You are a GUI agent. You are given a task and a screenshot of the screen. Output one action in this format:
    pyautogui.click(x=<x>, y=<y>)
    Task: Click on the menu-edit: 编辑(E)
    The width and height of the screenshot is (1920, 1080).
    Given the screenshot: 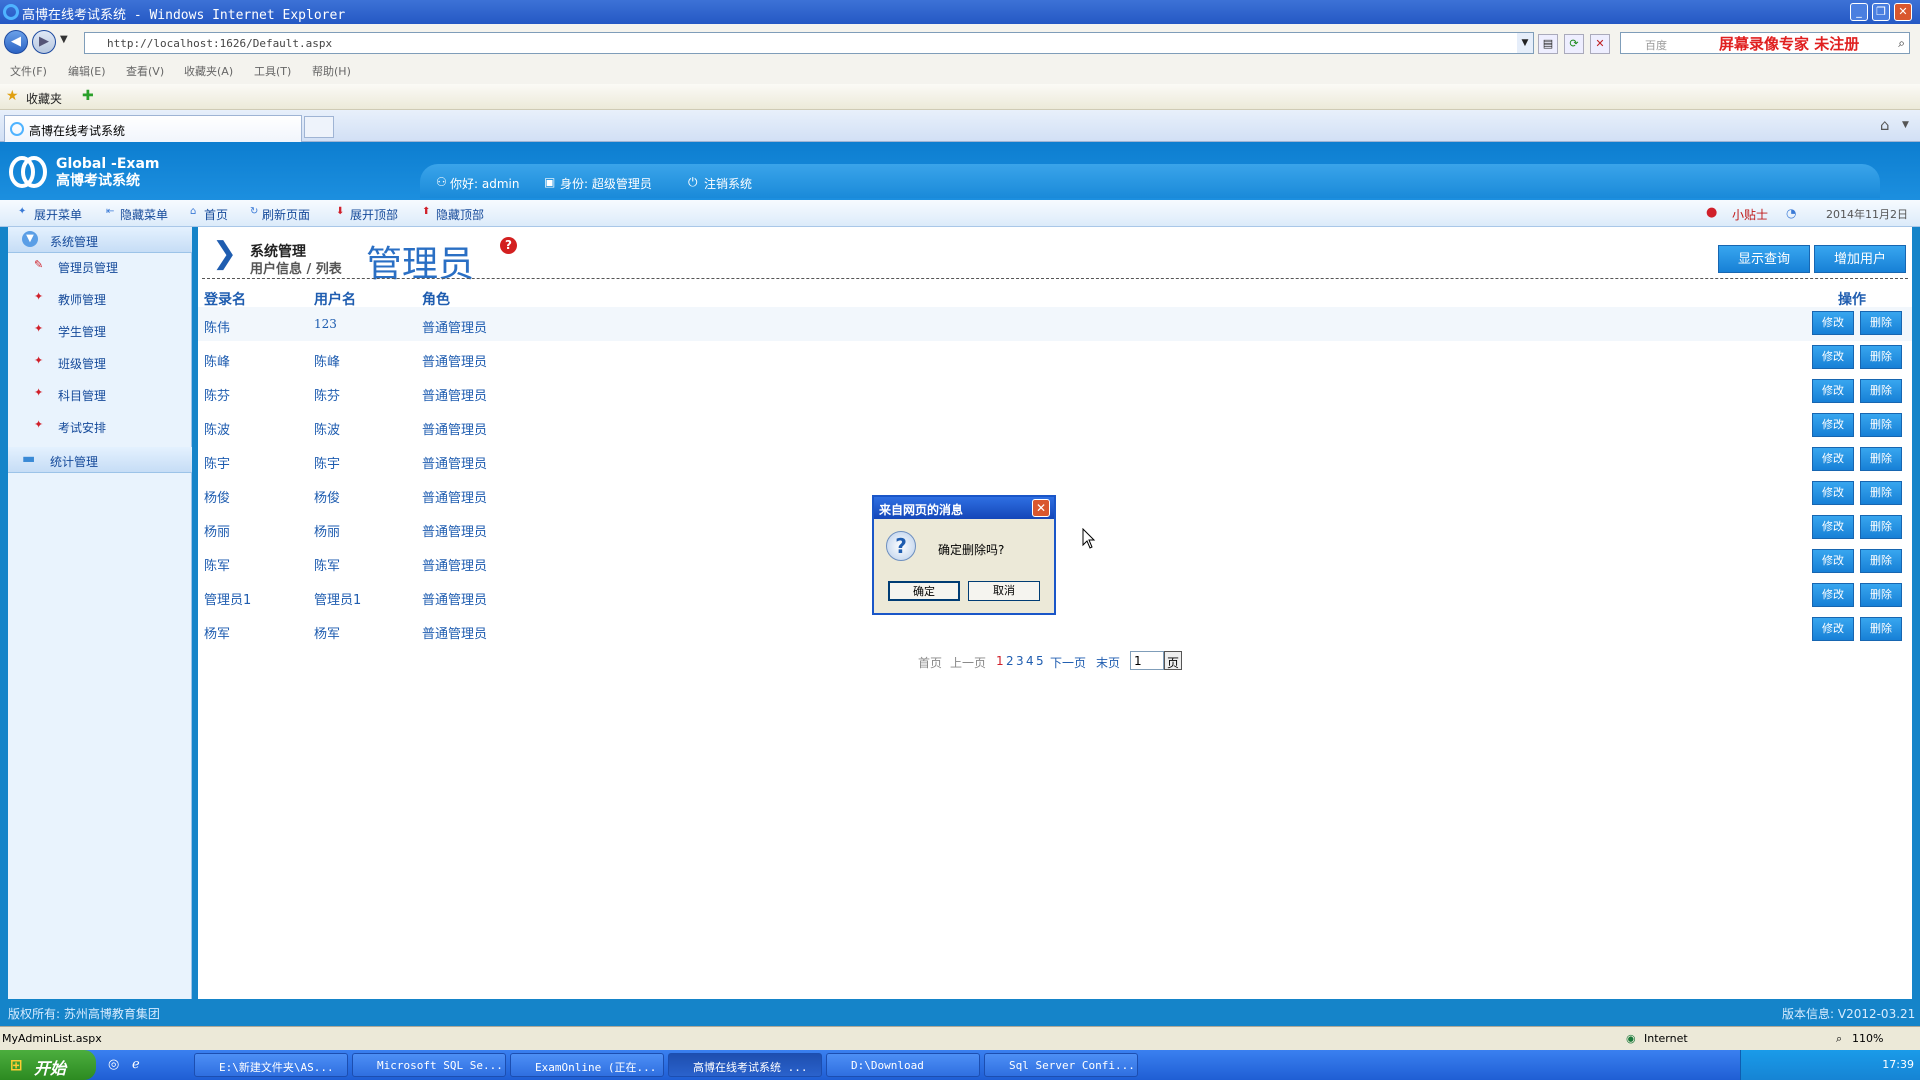 What is the action you would take?
    pyautogui.click(x=87, y=71)
    